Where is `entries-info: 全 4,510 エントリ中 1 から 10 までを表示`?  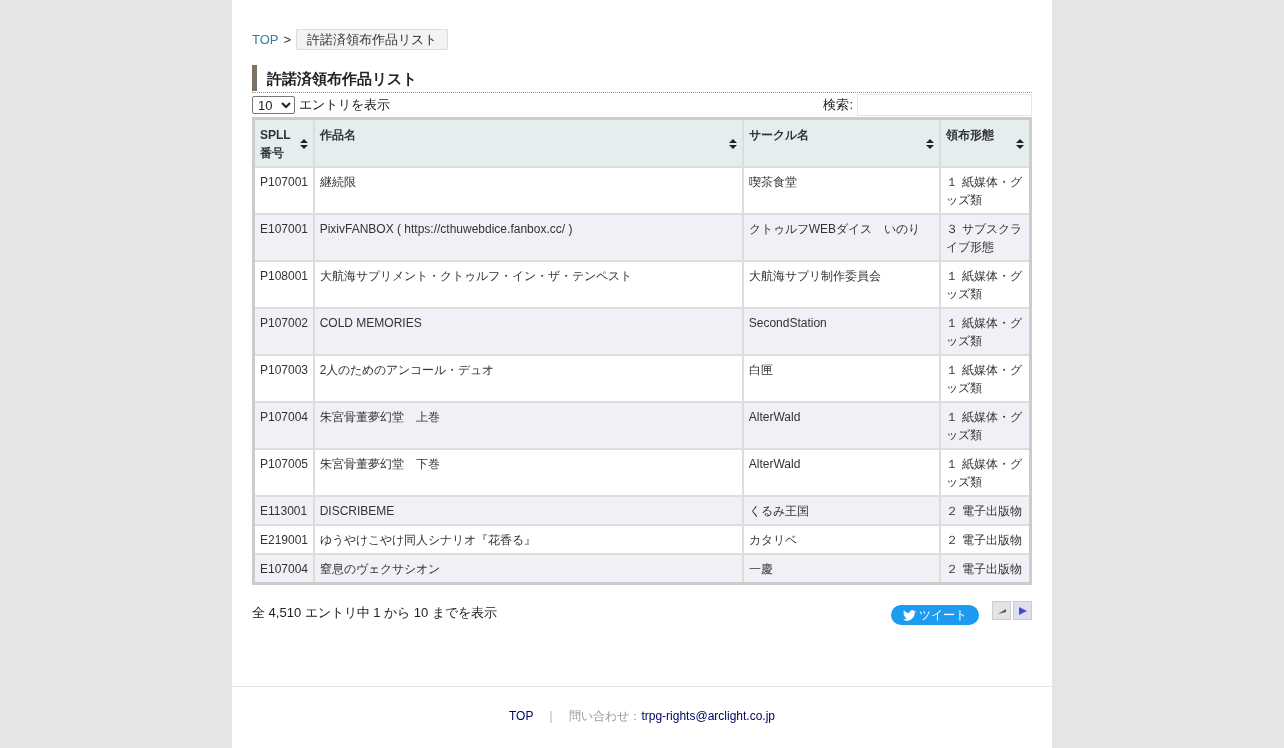
entries-info: 全 4,510 エントリ中 1 から 10 までを表示 is located at coordinates (374, 613).